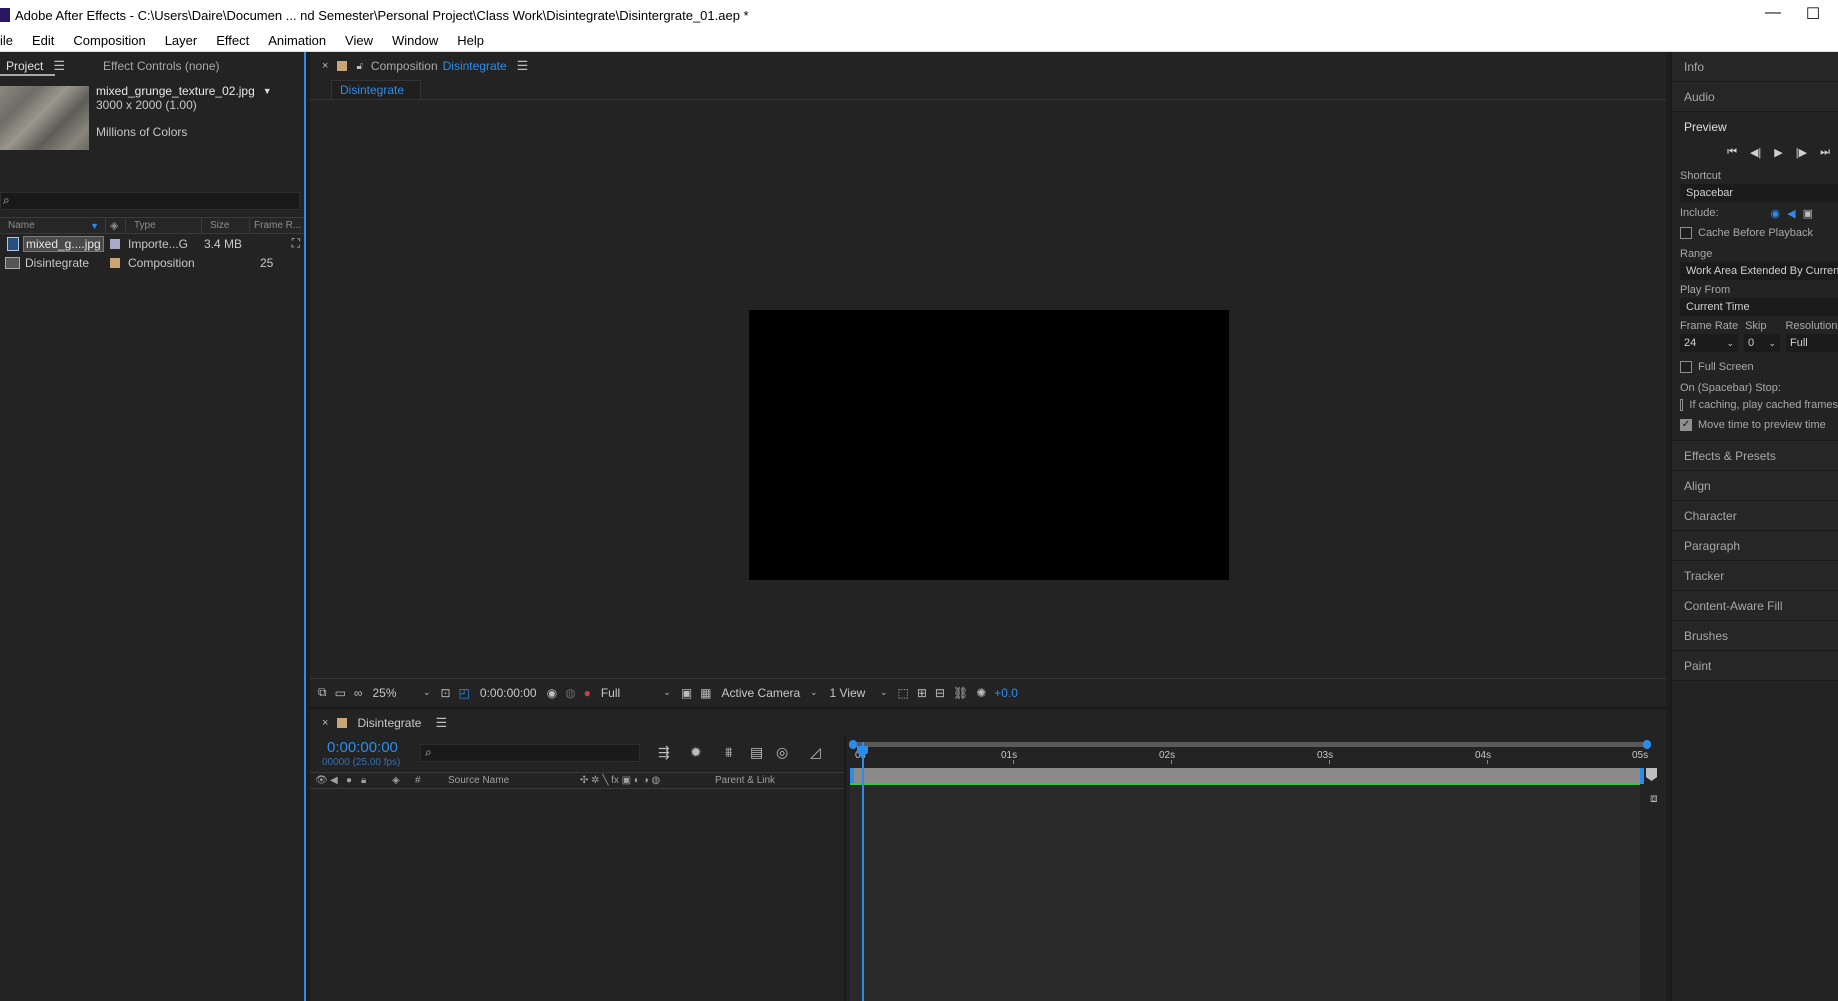 This screenshot has height=1001, width=1838. What do you see at coordinates (859, 693) in the screenshot?
I see `views-dropdown: 1 View ⌄` at bounding box center [859, 693].